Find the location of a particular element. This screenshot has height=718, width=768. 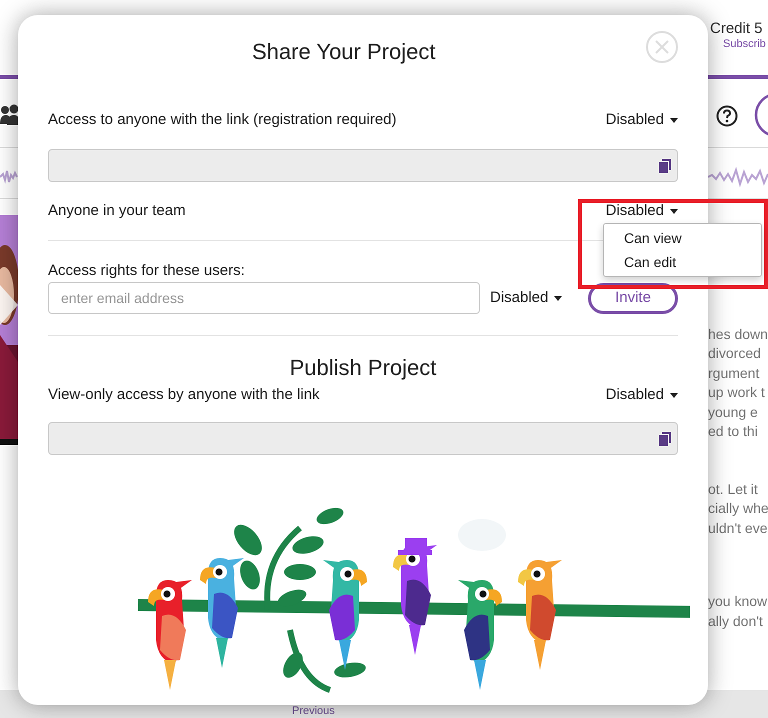

text-line: young e is located at coordinates (733, 412).